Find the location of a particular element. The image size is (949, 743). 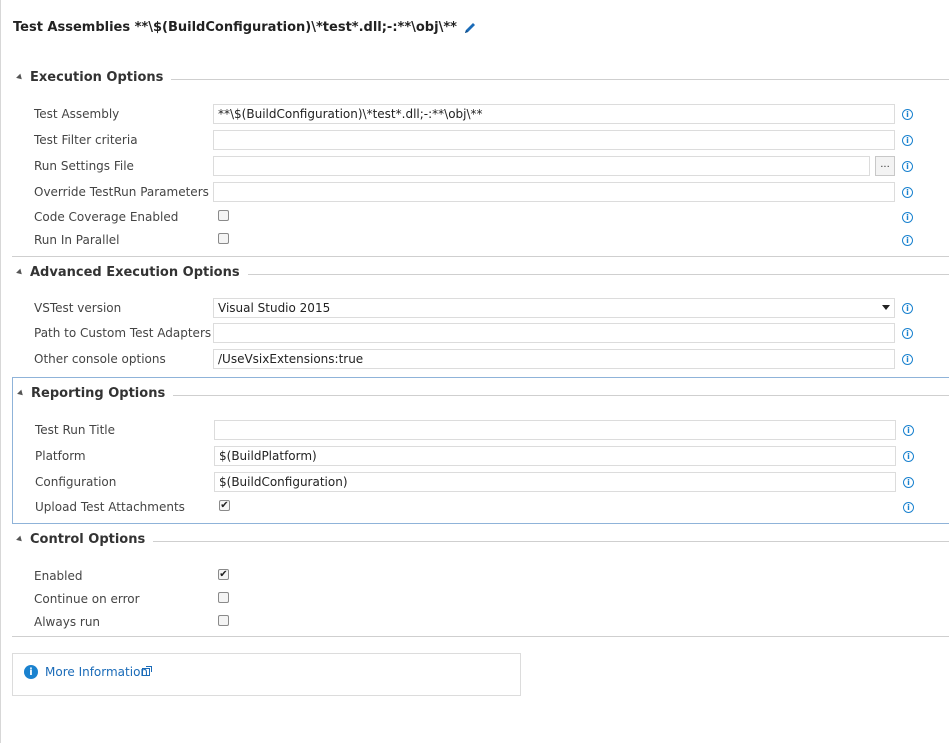

platform-input: $(BuildPlatform) is located at coordinates (555, 456).